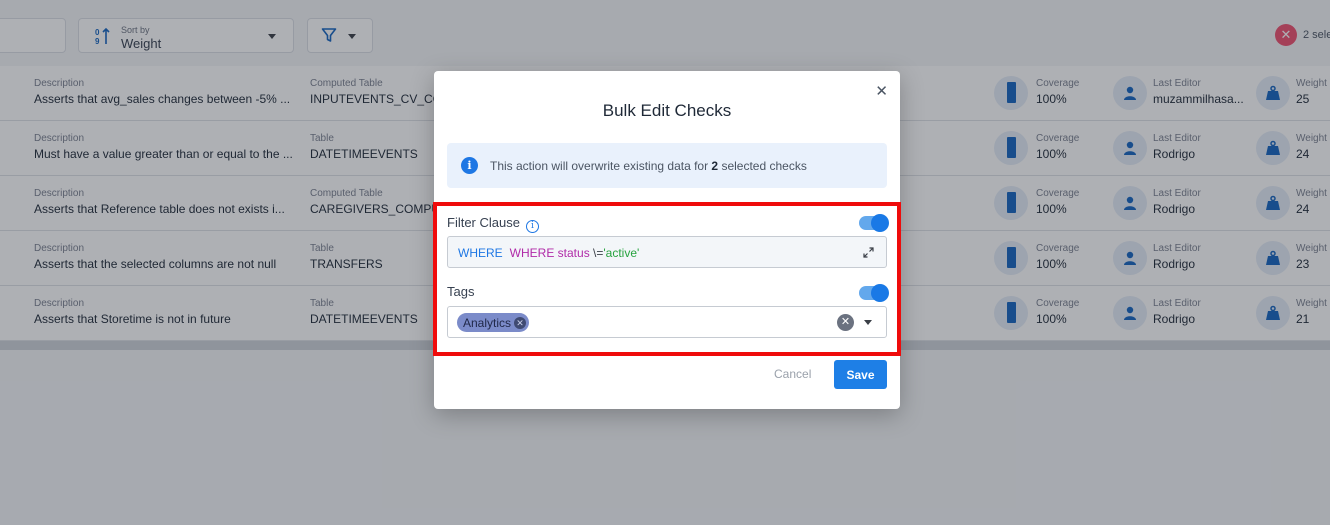 This screenshot has height=525, width=1330. I want to click on tags-label: Tags, so click(461, 291).